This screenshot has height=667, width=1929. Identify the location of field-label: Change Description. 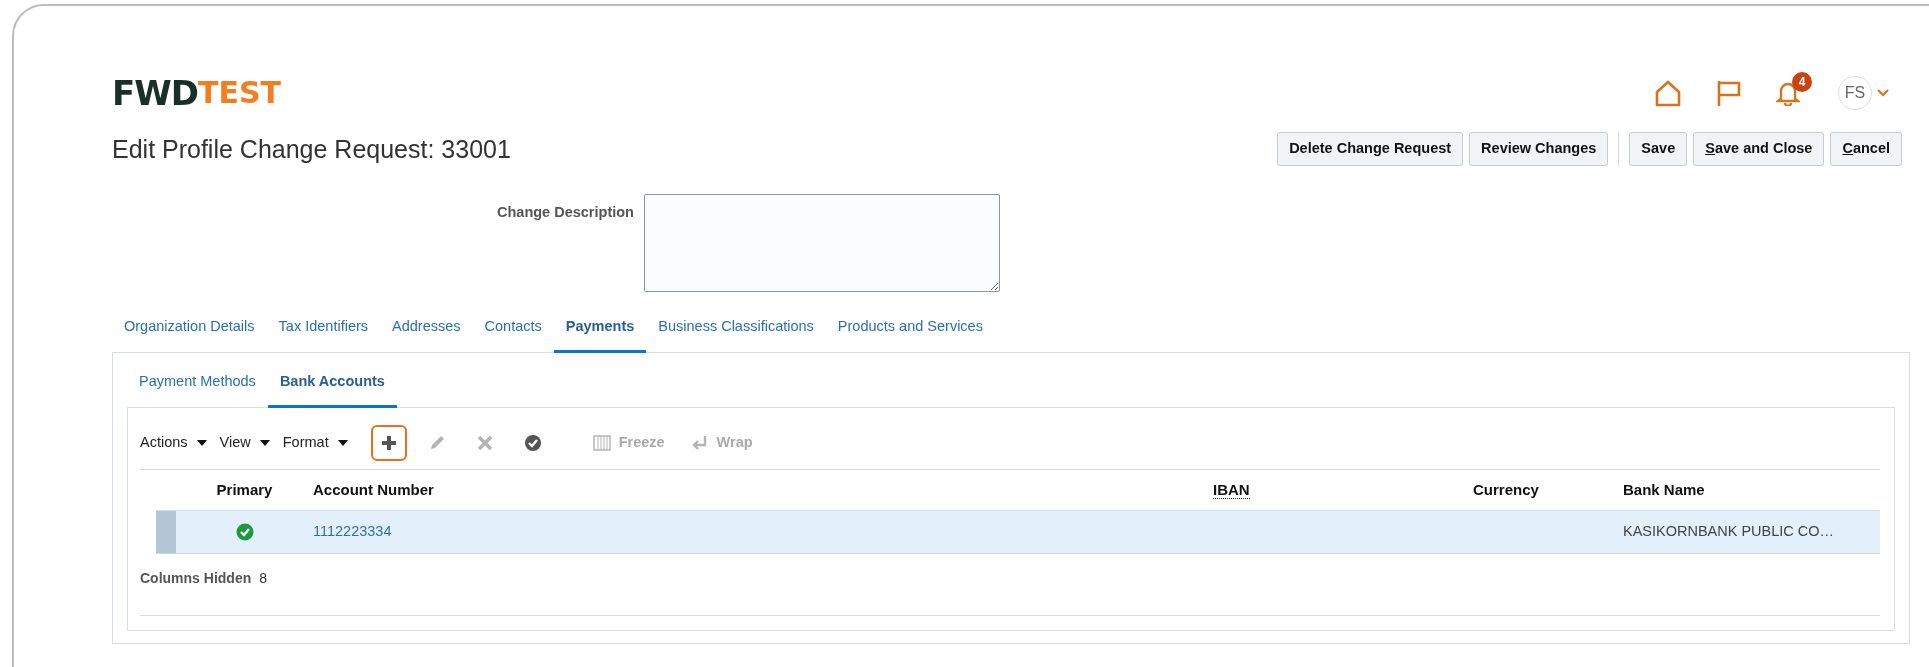
(565, 212).